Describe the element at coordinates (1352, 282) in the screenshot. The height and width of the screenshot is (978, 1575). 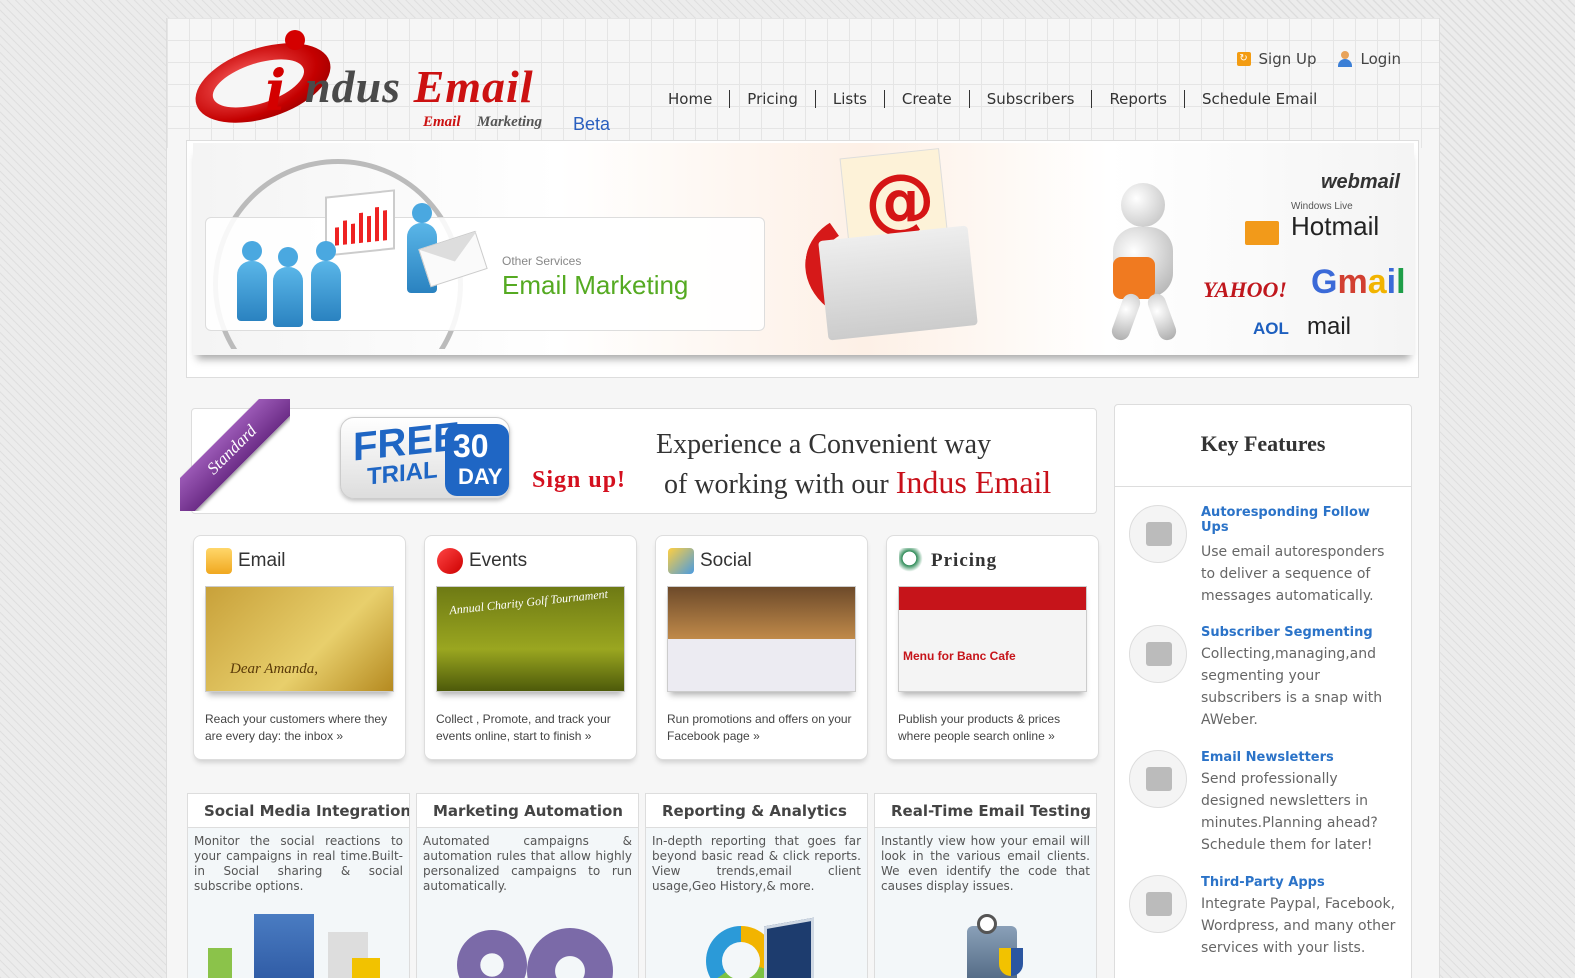
I see `gmail-letter: m` at that location.